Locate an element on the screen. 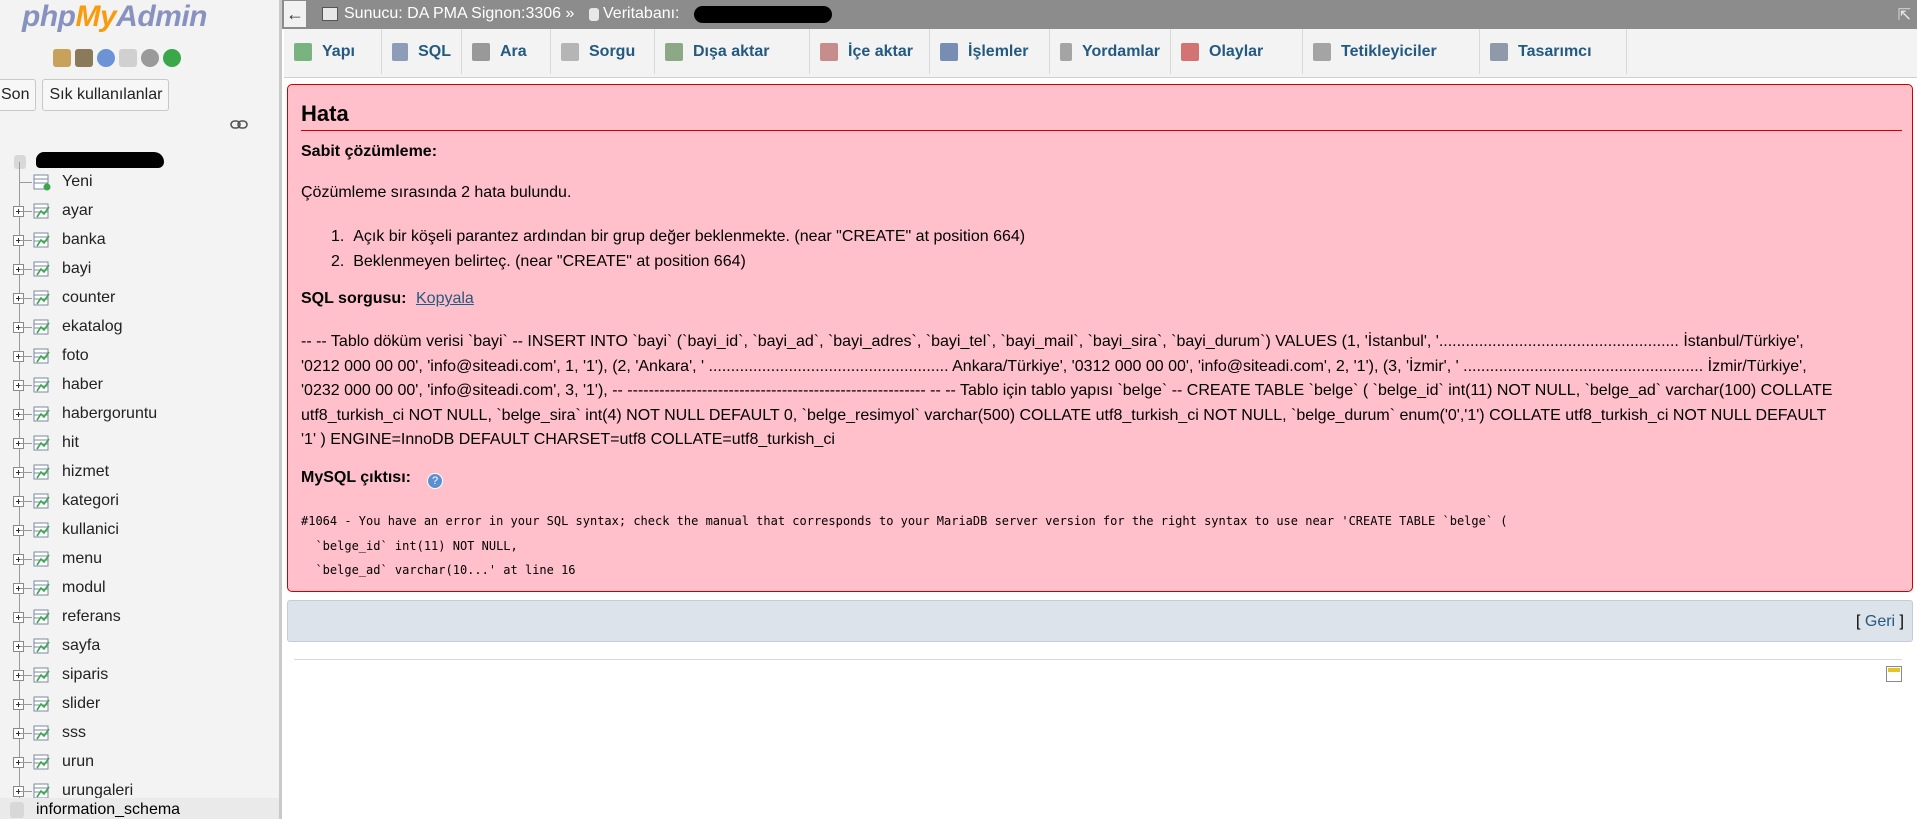 The width and height of the screenshot is (1917, 819). logo-admin: Admin is located at coordinates (161, 16).